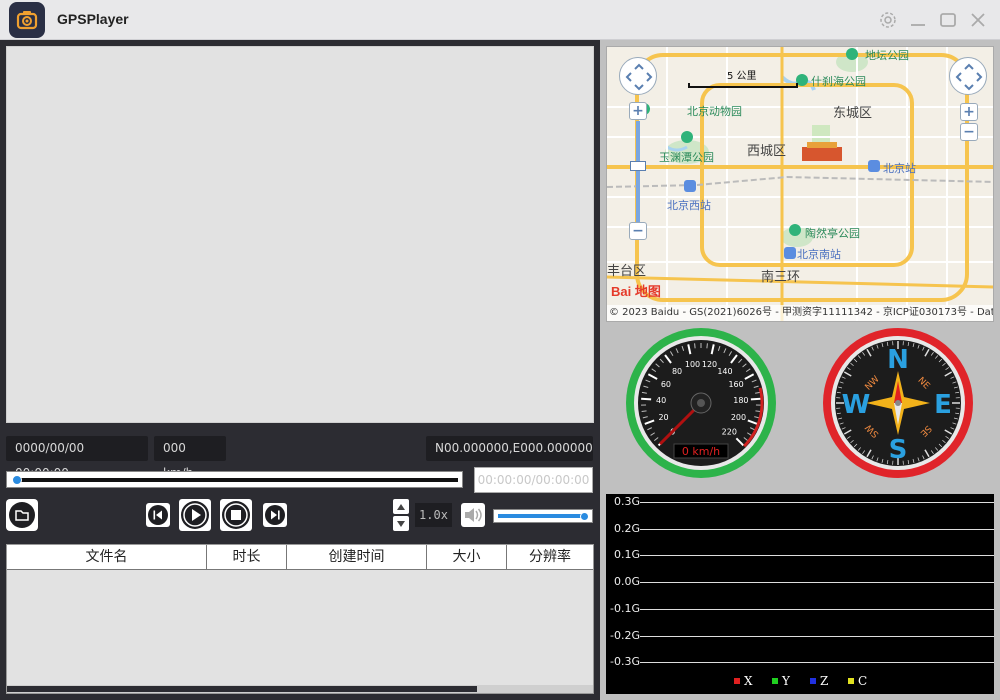 Image resolution: width=1000 pixels, height=700 pixels. What do you see at coordinates (638, 231) in the screenshot?
I see `map-zoom-out-left: −` at bounding box center [638, 231].